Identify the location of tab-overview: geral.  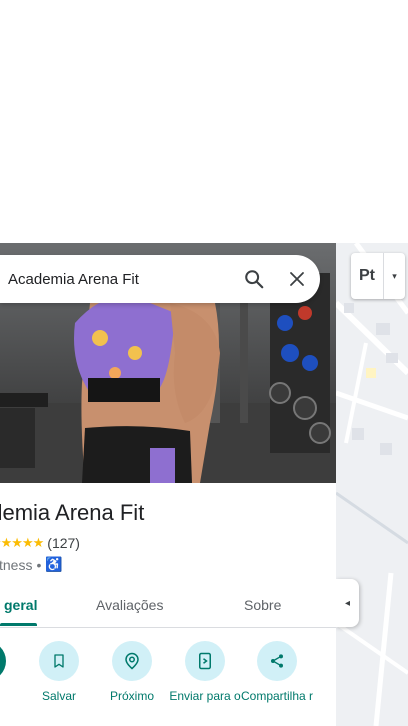
(20, 605).